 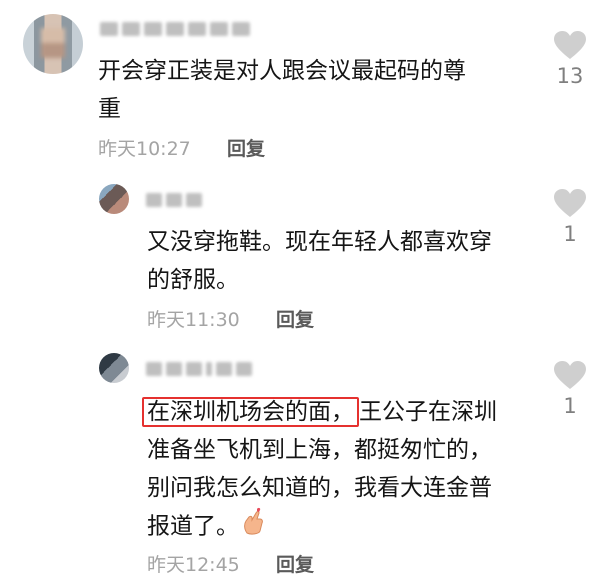 What do you see at coordinates (144, 149) in the screenshot?
I see `comment-timestamp: 昨天10:27` at bounding box center [144, 149].